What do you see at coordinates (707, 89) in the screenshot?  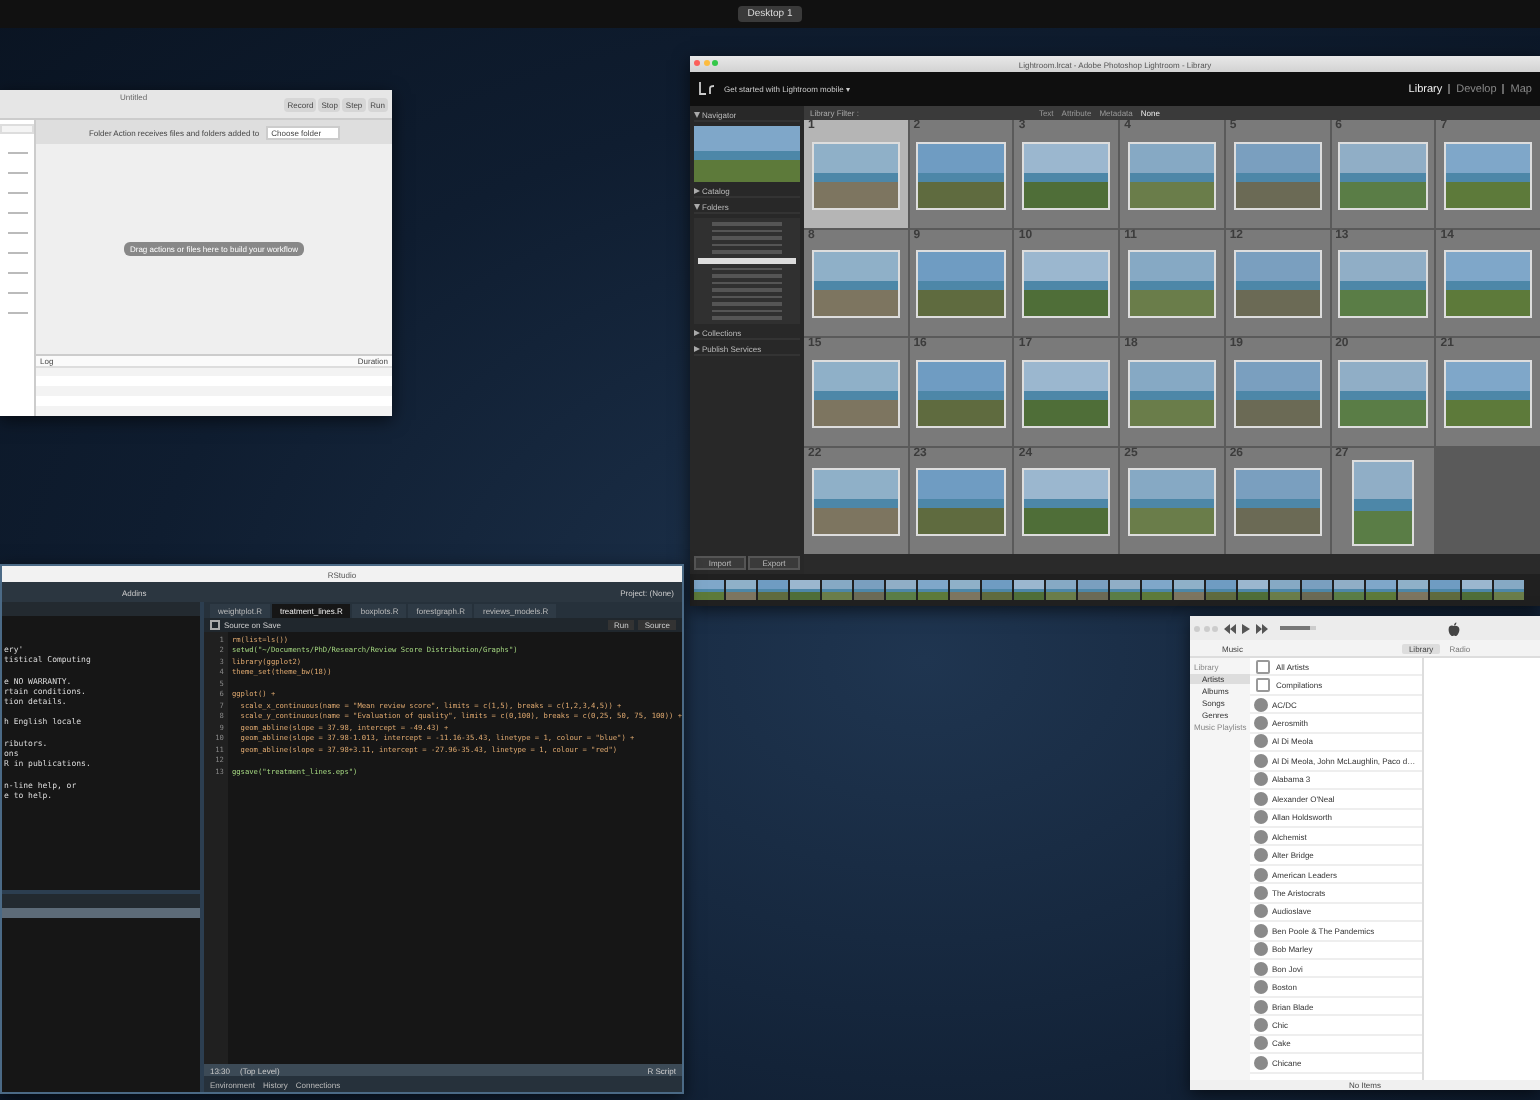 I see `lr-logo-icon` at bounding box center [707, 89].